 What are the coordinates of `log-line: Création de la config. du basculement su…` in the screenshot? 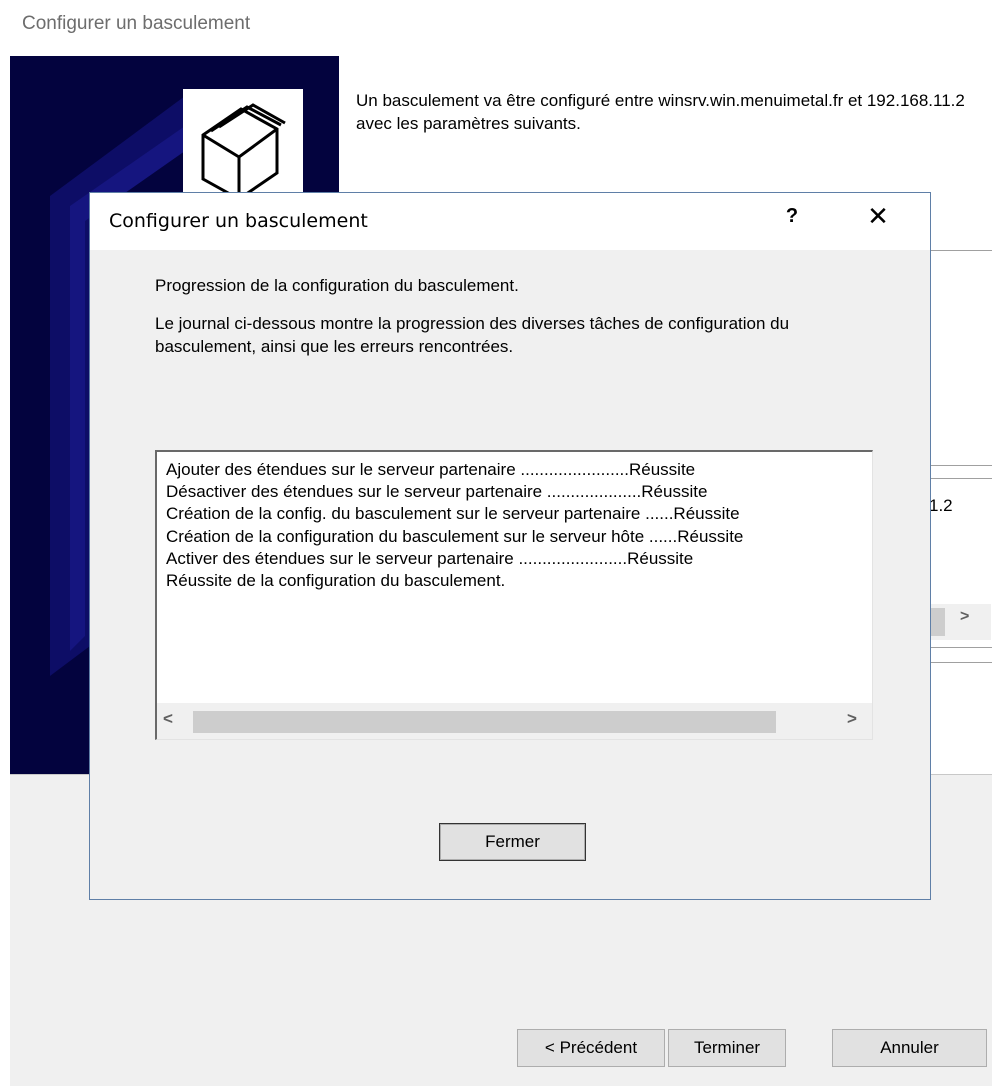 It's located at (453, 514).